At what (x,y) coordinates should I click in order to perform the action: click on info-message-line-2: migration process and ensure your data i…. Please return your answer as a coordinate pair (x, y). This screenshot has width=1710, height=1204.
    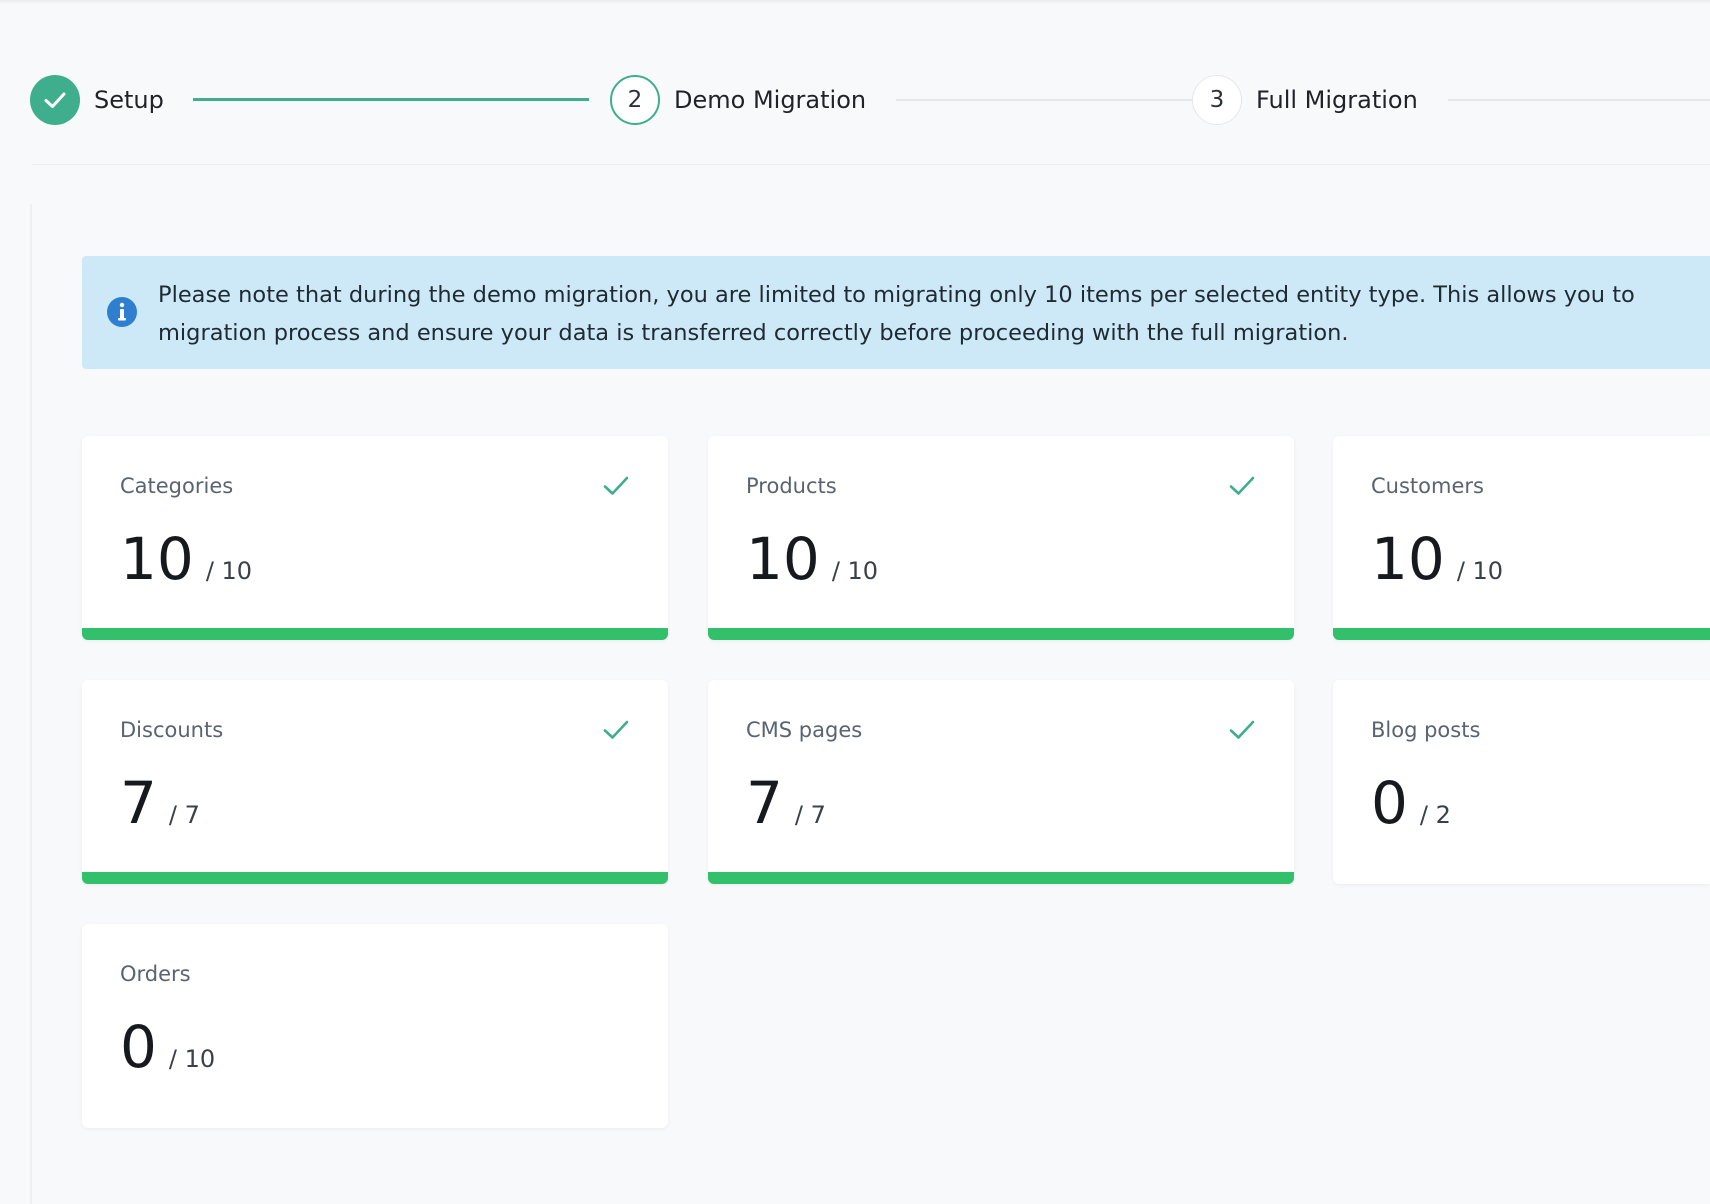
    Looking at the image, I should click on (753, 333).